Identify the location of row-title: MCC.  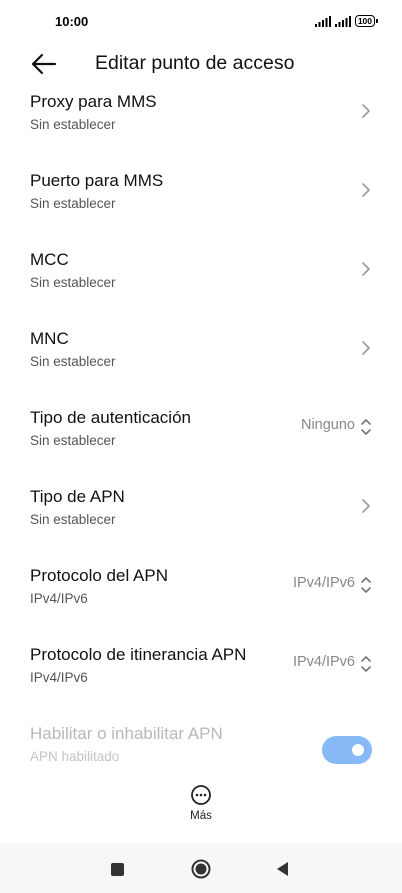
(49, 259).